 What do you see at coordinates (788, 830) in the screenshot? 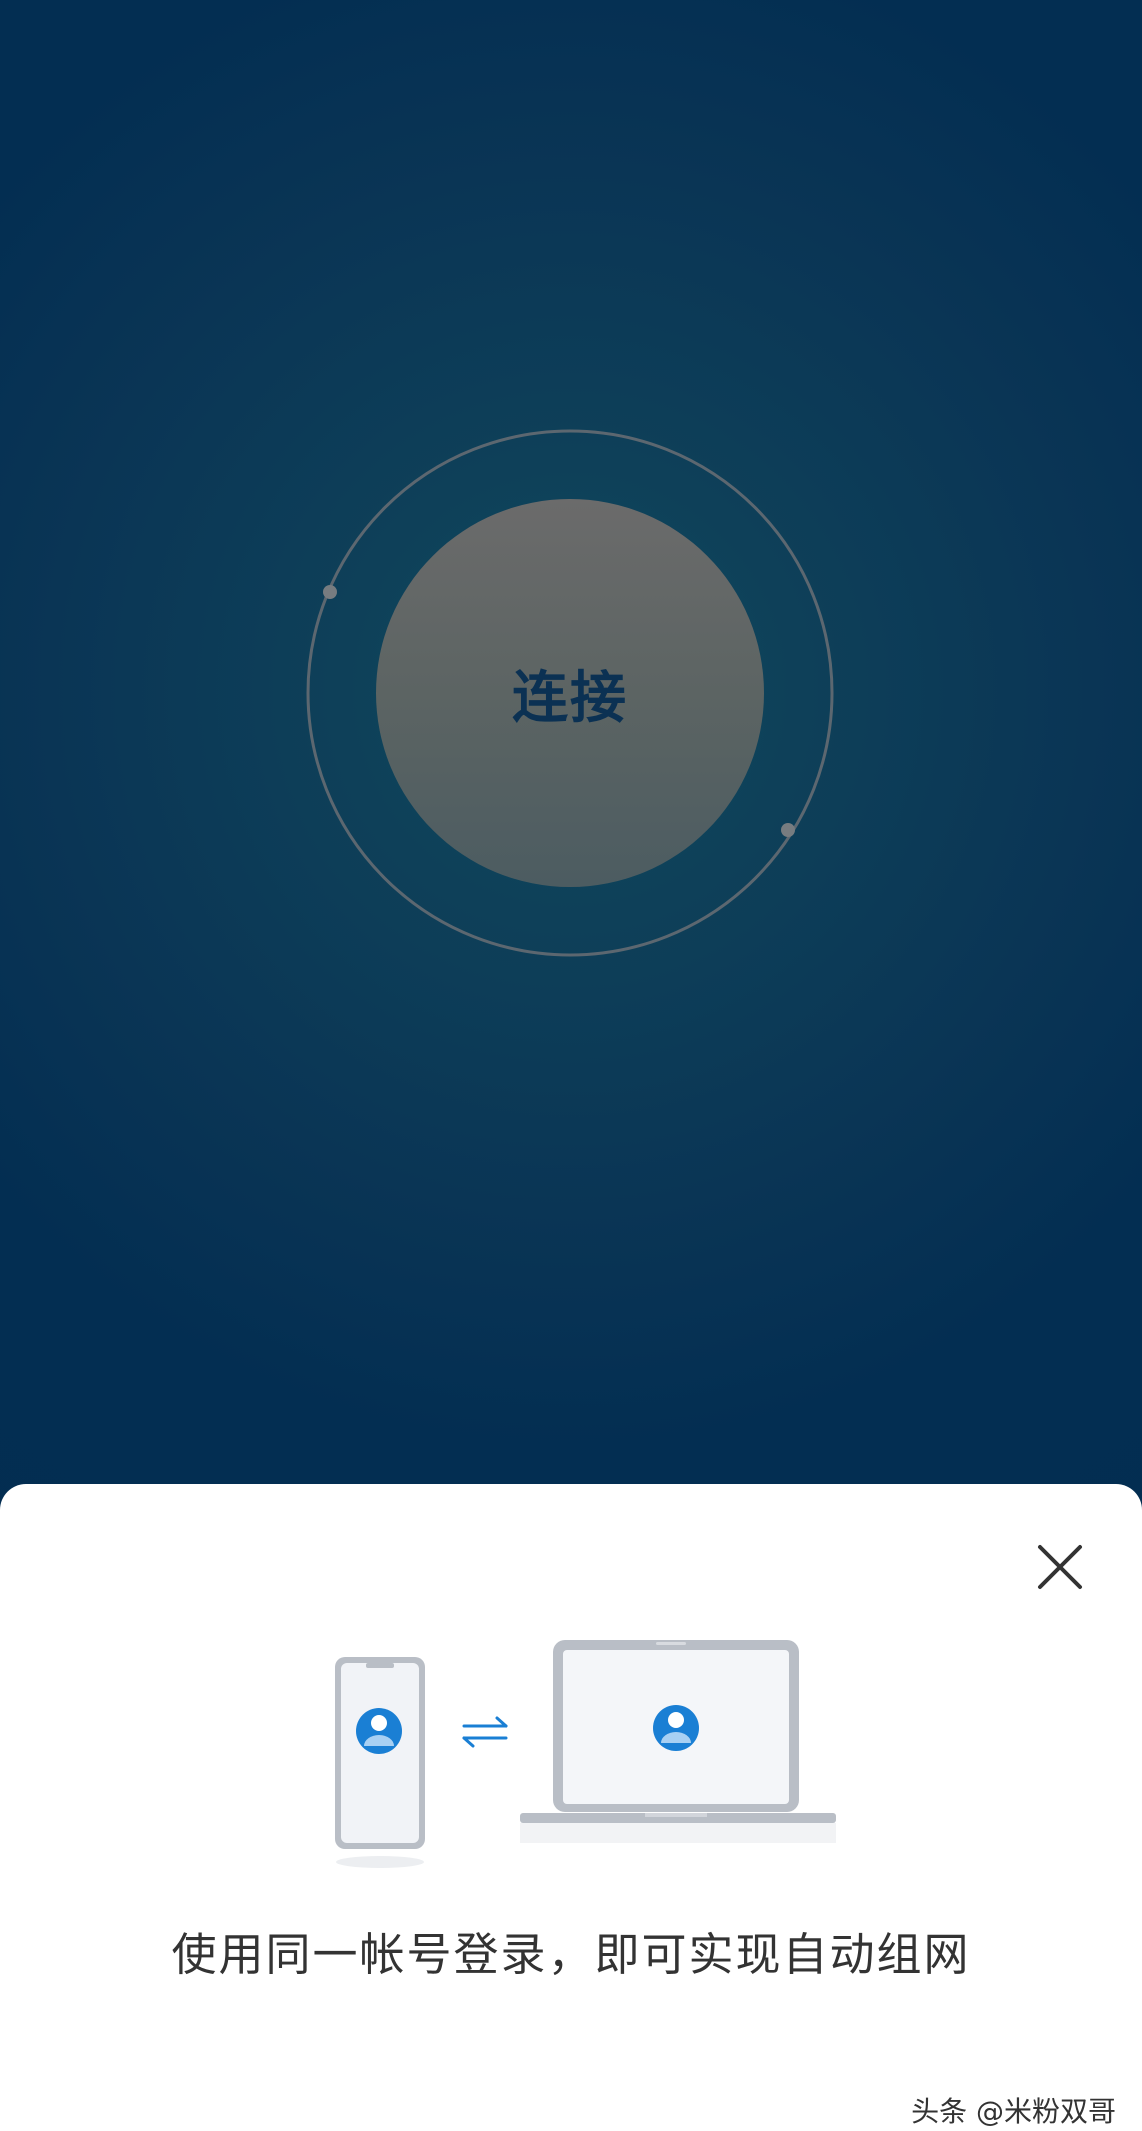
I see `orbit-dot-right` at bounding box center [788, 830].